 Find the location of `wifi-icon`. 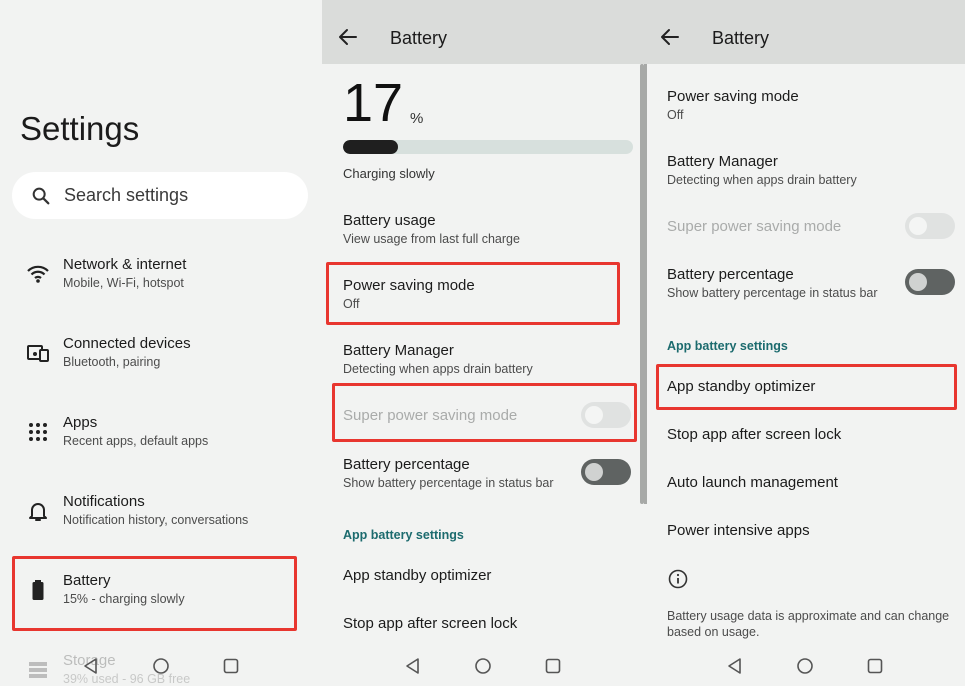

wifi-icon is located at coordinates (38, 274).